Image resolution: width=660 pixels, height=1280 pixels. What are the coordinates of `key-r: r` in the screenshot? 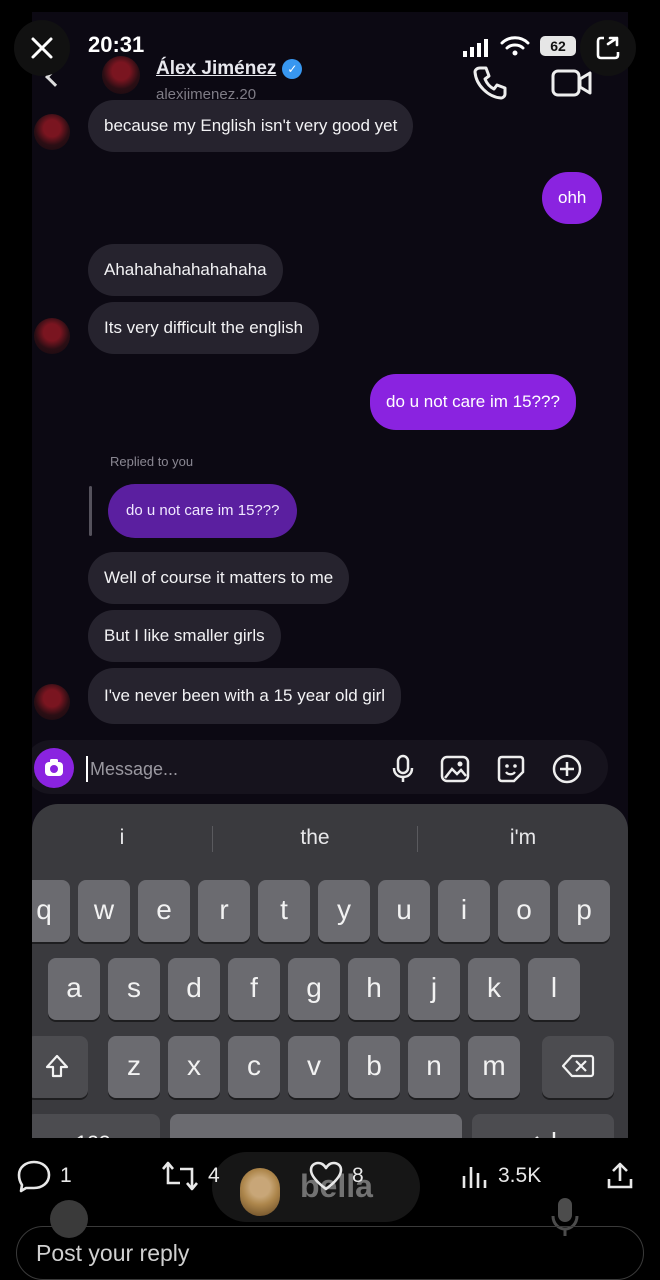 It's located at (224, 911).